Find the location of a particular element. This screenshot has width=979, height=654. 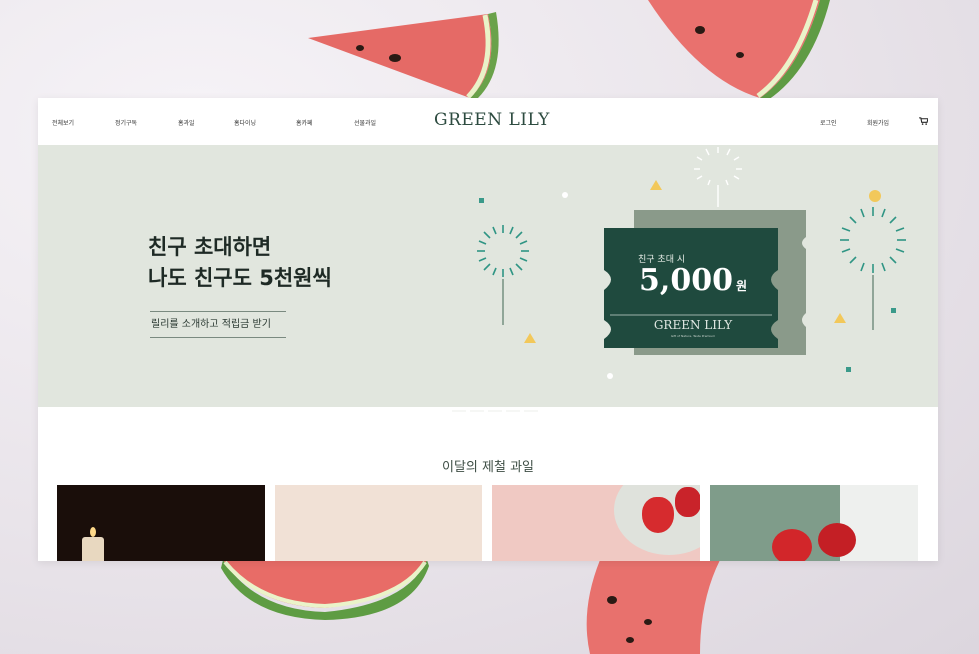

nav-item-home-cafe: 홈카페 is located at coordinates (304, 122).